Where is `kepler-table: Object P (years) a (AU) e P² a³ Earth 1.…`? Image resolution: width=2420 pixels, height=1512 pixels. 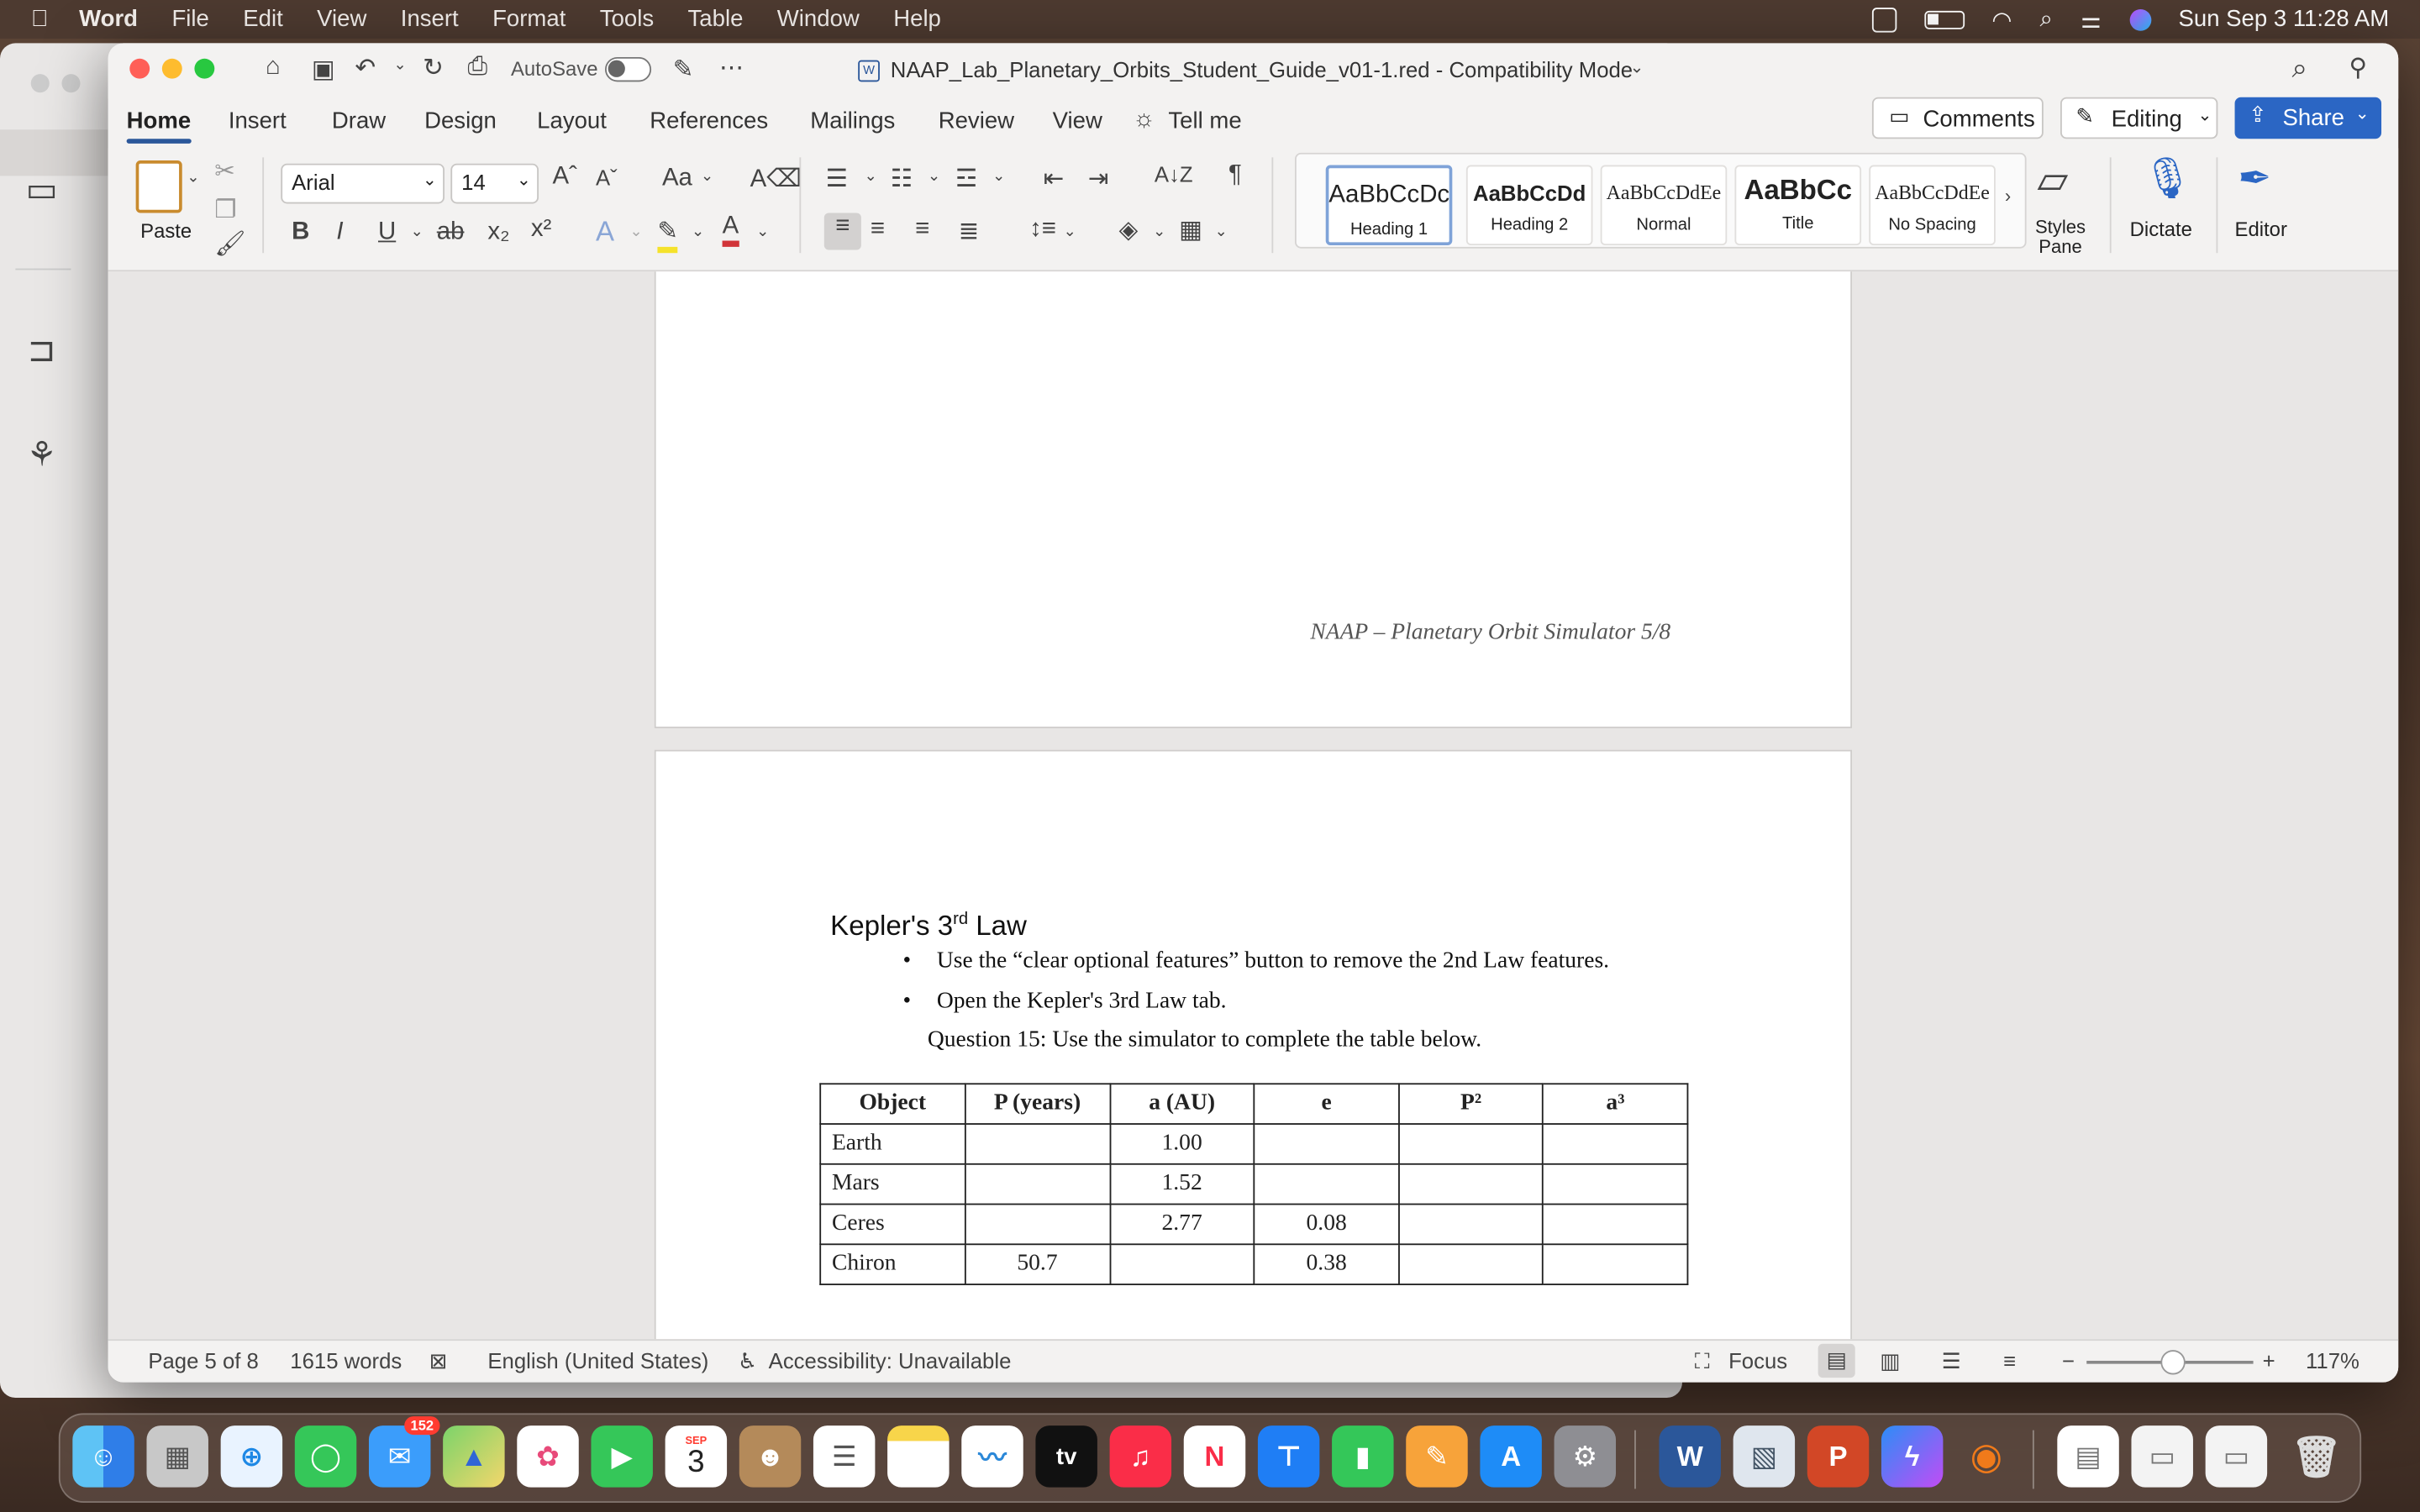
kepler-table: Object P (years) a (AU) e P² a³ Earth 1.… is located at coordinates (1254, 1184).